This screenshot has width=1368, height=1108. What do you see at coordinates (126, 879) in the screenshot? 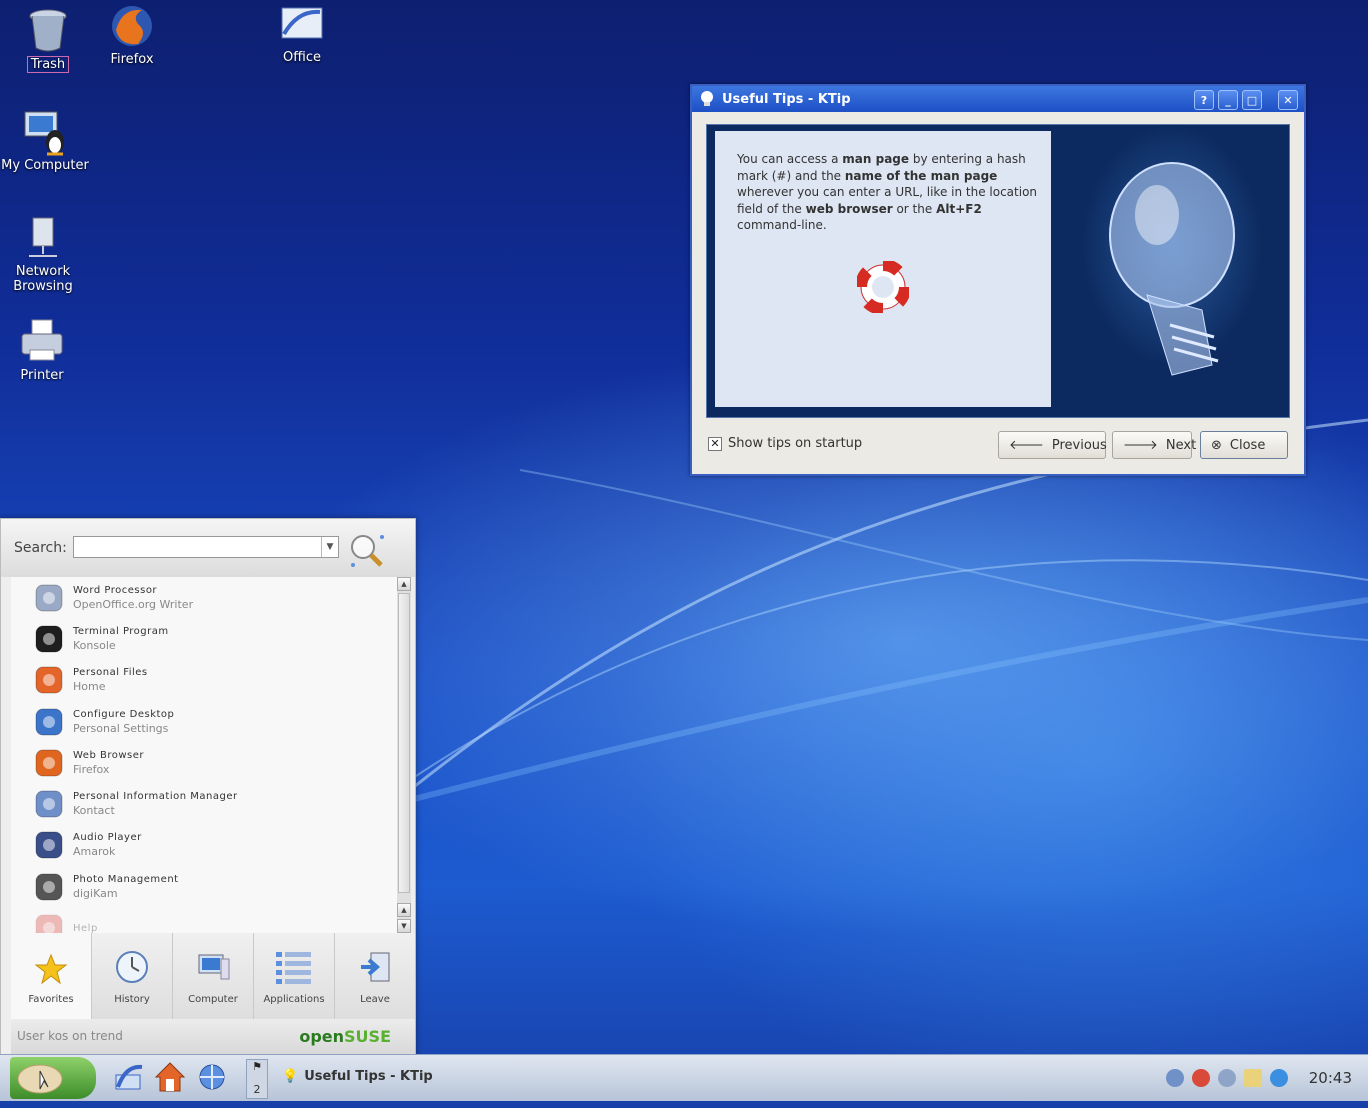
I see `list-item-title: Photo Management` at bounding box center [126, 879].